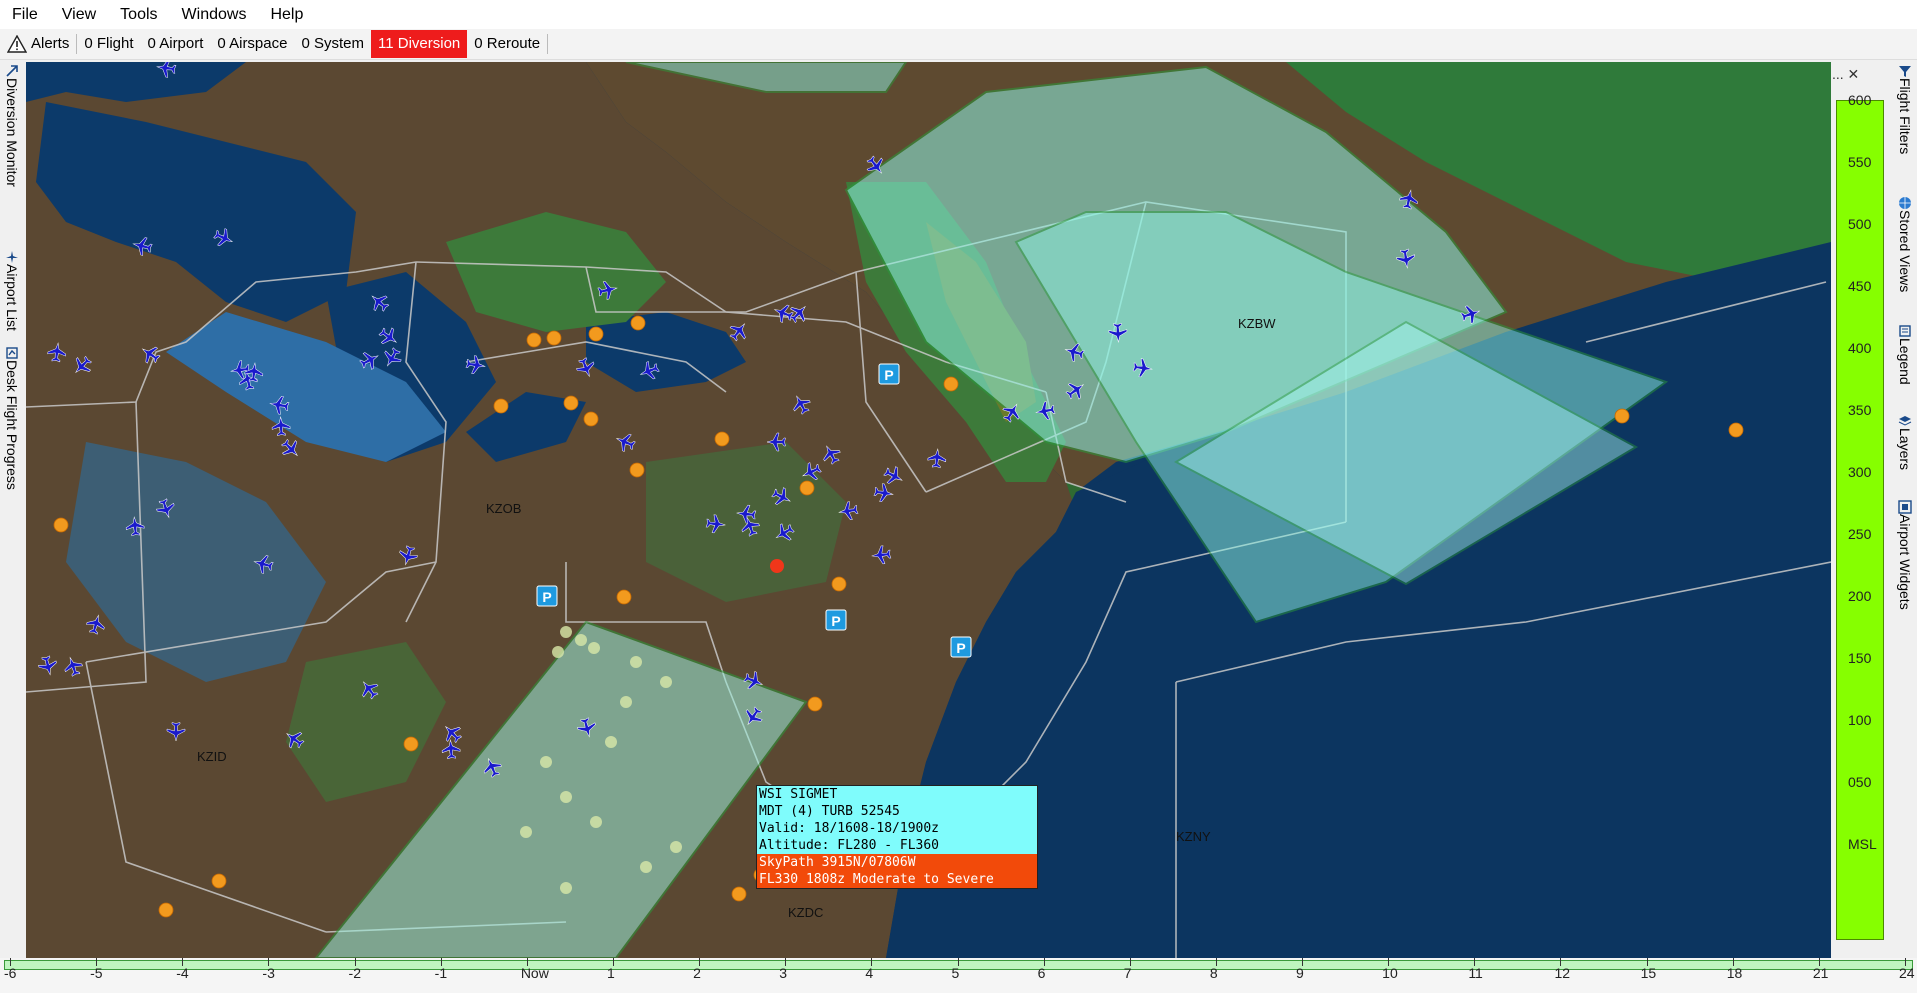  I want to click on timeline-tick-label: -6, so click(10, 973).